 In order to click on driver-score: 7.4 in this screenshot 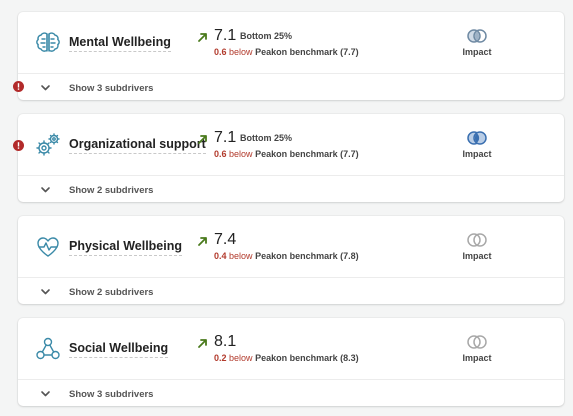, I will do `click(225, 239)`.